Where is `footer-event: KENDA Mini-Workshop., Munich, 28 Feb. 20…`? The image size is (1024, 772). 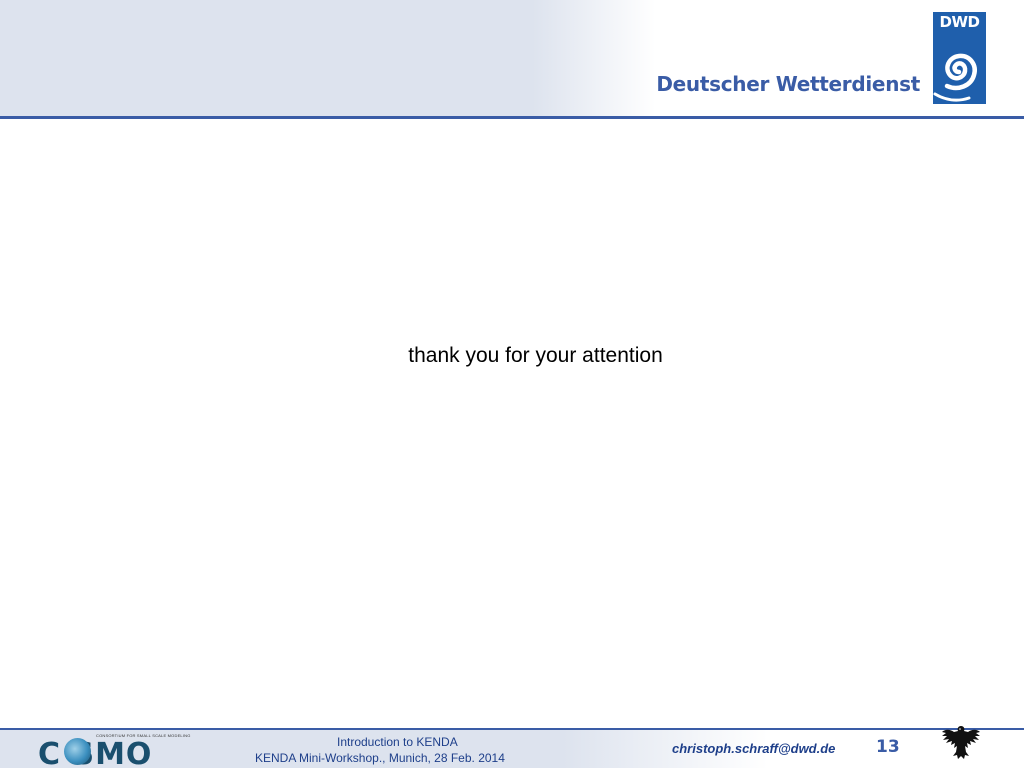
footer-event: KENDA Mini-Workshop., Munich, 28 Feb. 20… is located at coordinates (380, 758).